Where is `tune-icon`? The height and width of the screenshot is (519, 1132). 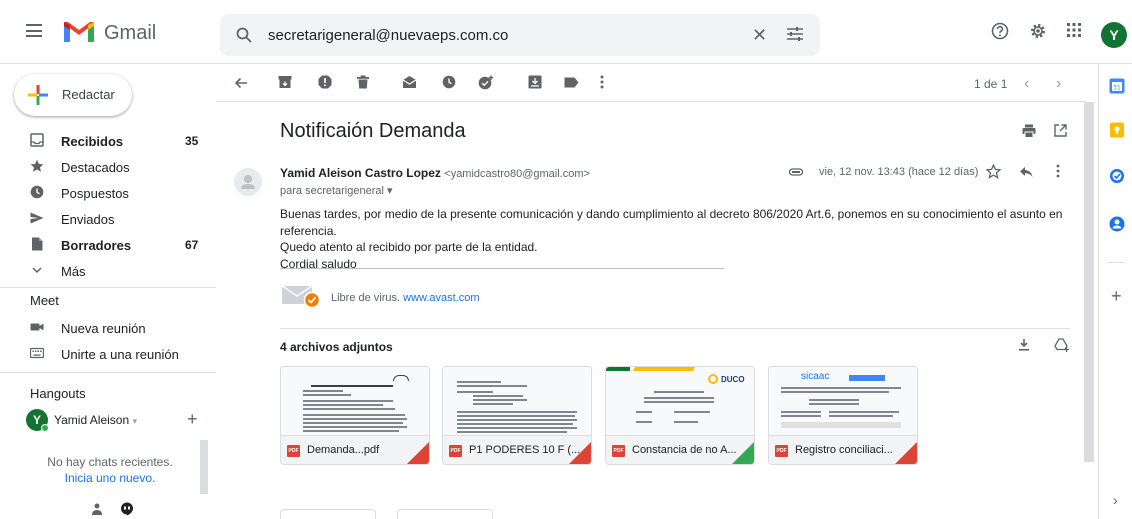
tune-icon is located at coordinates (795, 34).